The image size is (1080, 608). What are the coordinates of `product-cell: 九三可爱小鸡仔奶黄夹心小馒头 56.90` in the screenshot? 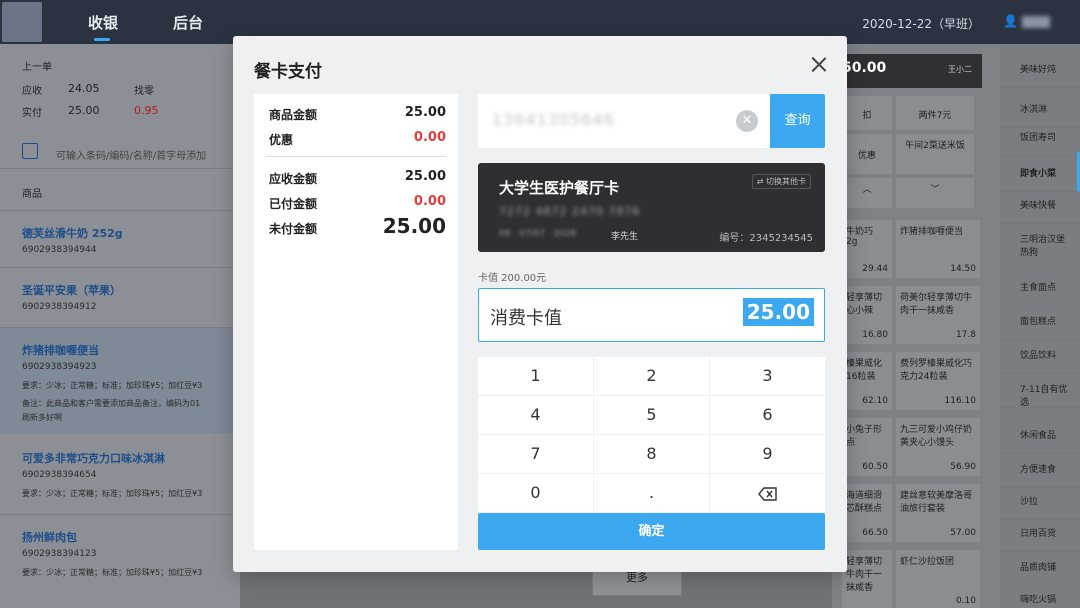 It's located at (938, 447).